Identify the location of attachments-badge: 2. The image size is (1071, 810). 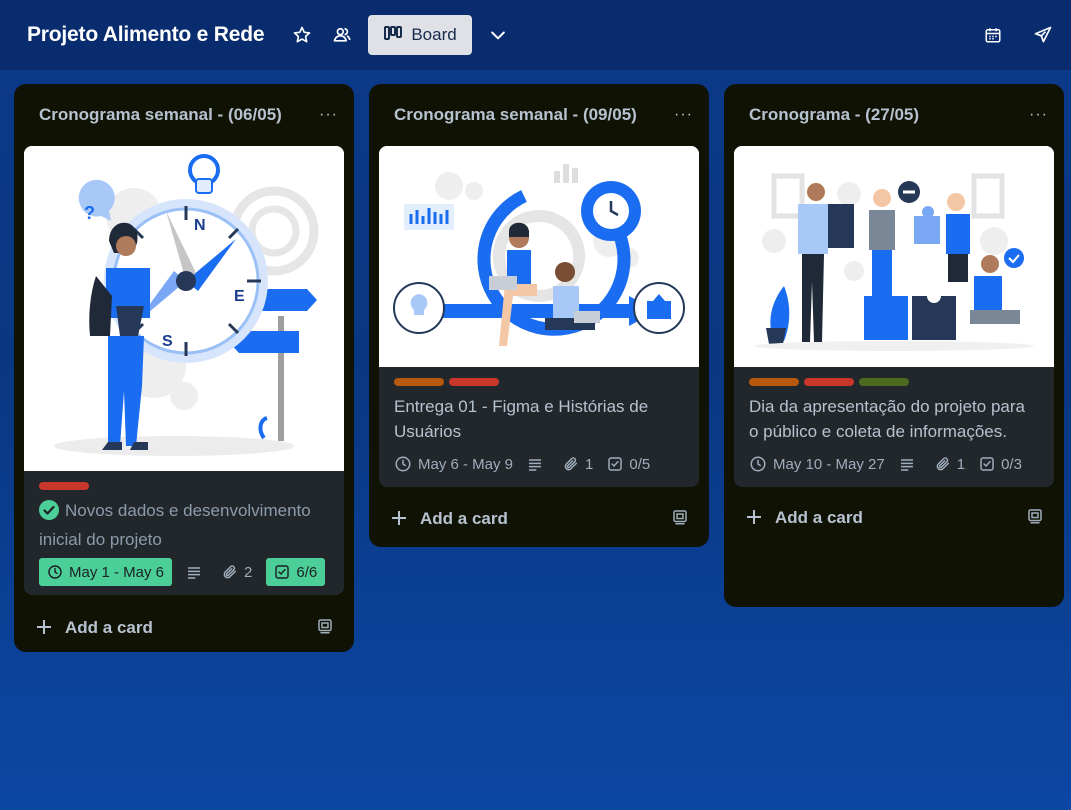
(237, 572).